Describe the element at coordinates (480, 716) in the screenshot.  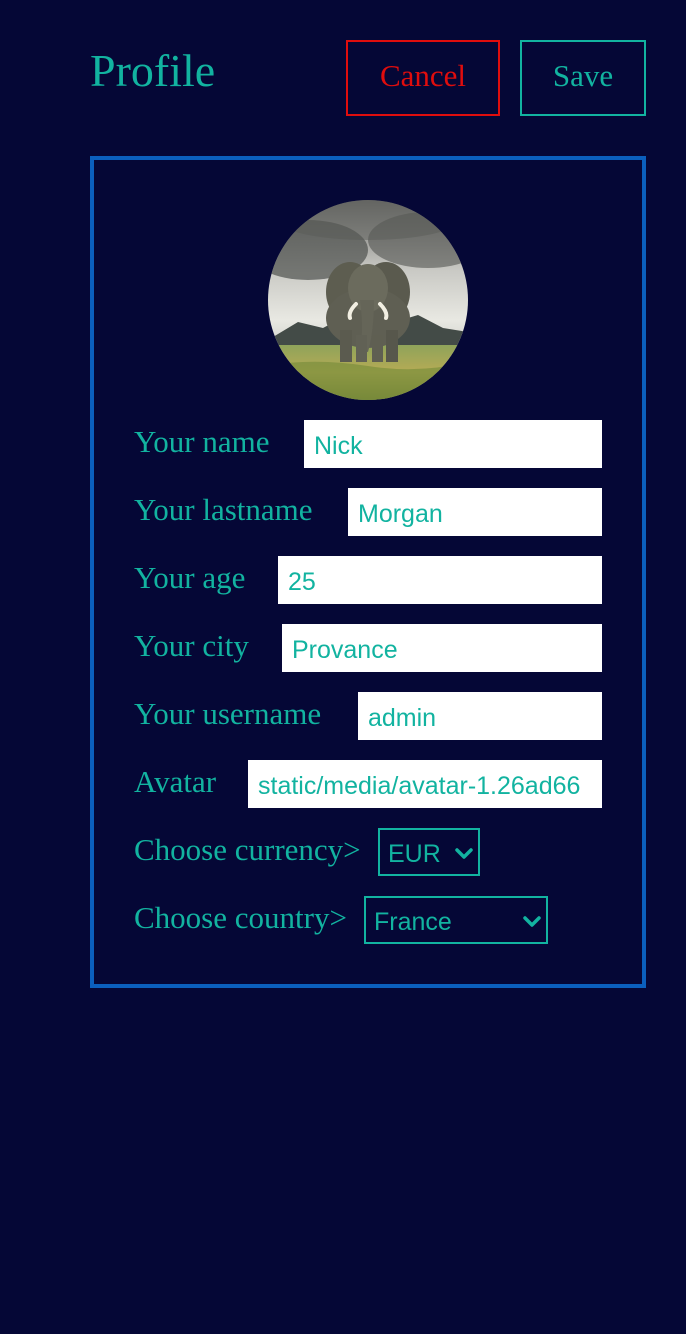
I see `username-field: admin` at that location.